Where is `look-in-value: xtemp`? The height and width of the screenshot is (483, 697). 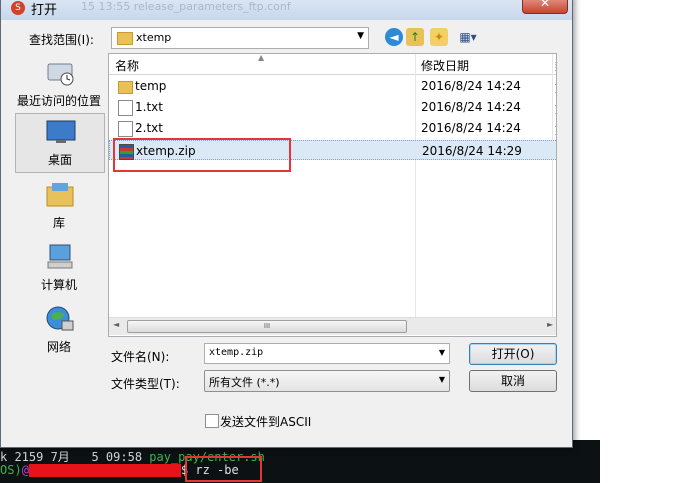
look-in-value: xtemp is located at coordinates (154, 37).